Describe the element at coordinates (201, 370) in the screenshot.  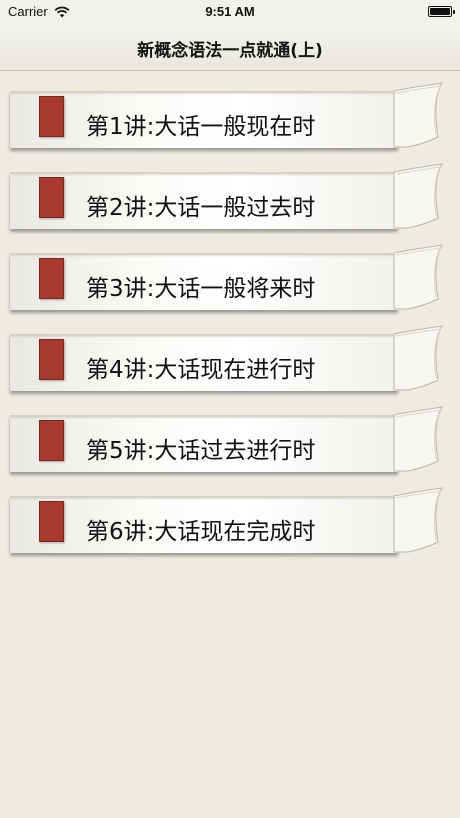
I see `lesson-title: 第4讲:大话现在进行时` at that location.